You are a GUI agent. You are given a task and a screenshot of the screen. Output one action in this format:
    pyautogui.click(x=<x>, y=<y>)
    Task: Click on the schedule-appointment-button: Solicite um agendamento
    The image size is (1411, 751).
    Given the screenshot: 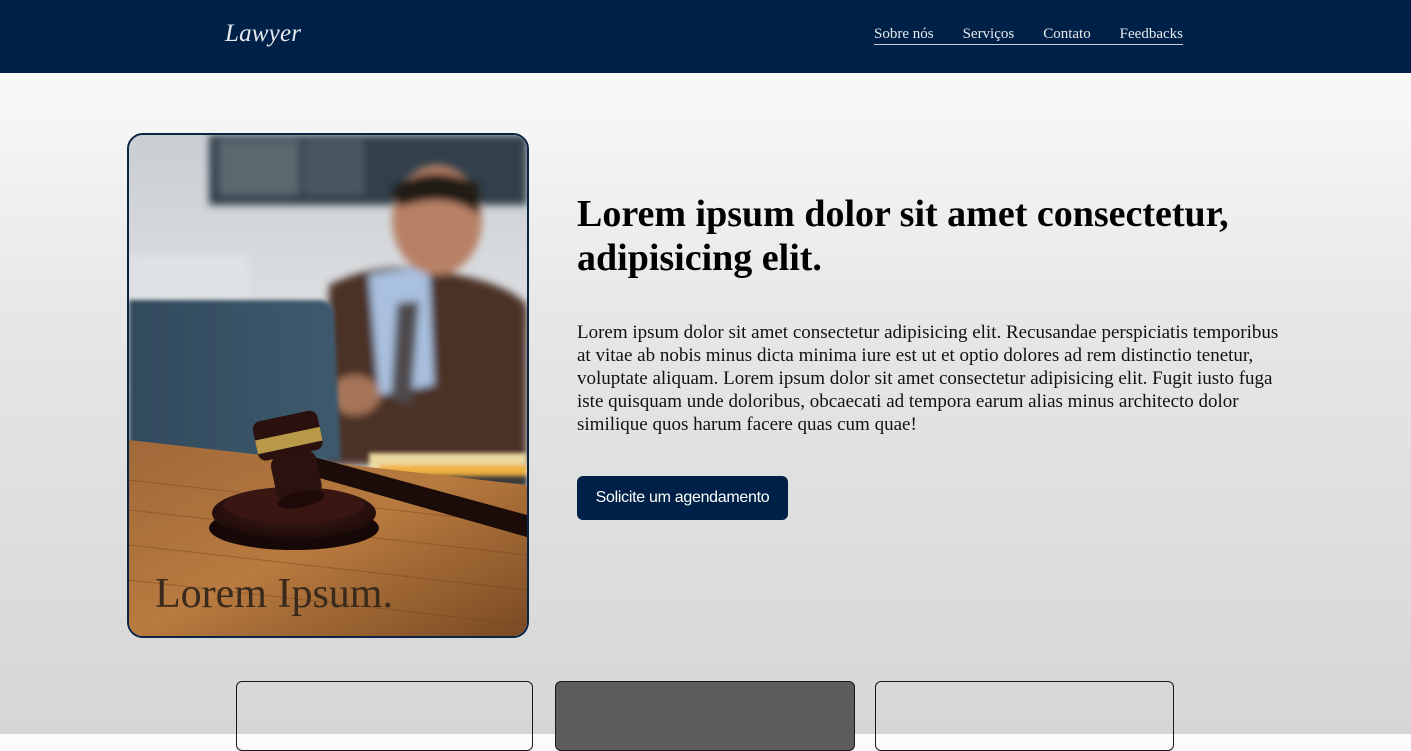 What is the action you would take?
    pyautogui.click(x=682, y=498)
    